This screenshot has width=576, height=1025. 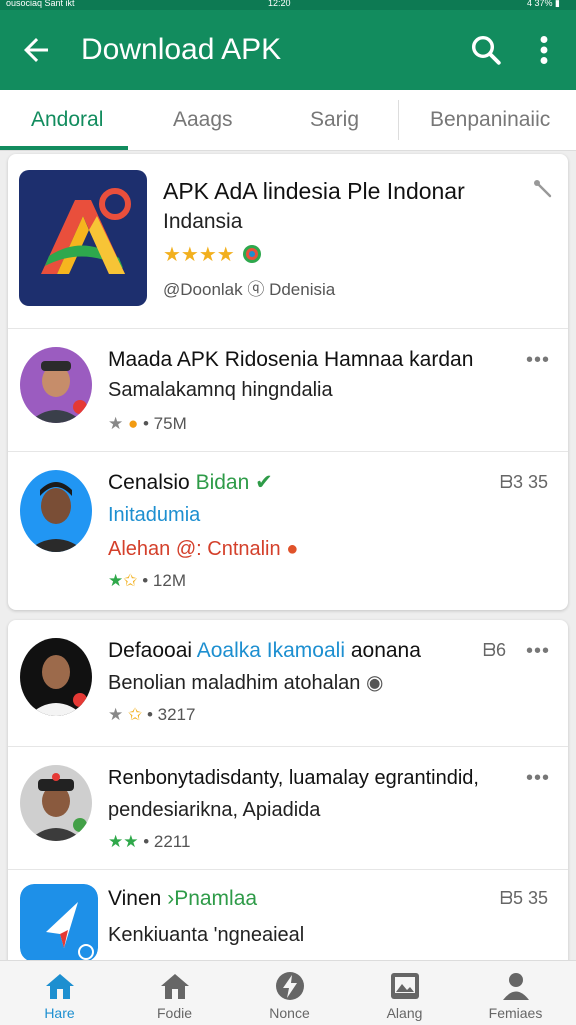 What do you see at coordinates (544, 50) in the screenshot?
I see `more-vert-icon` at bounding box center [544, 50].